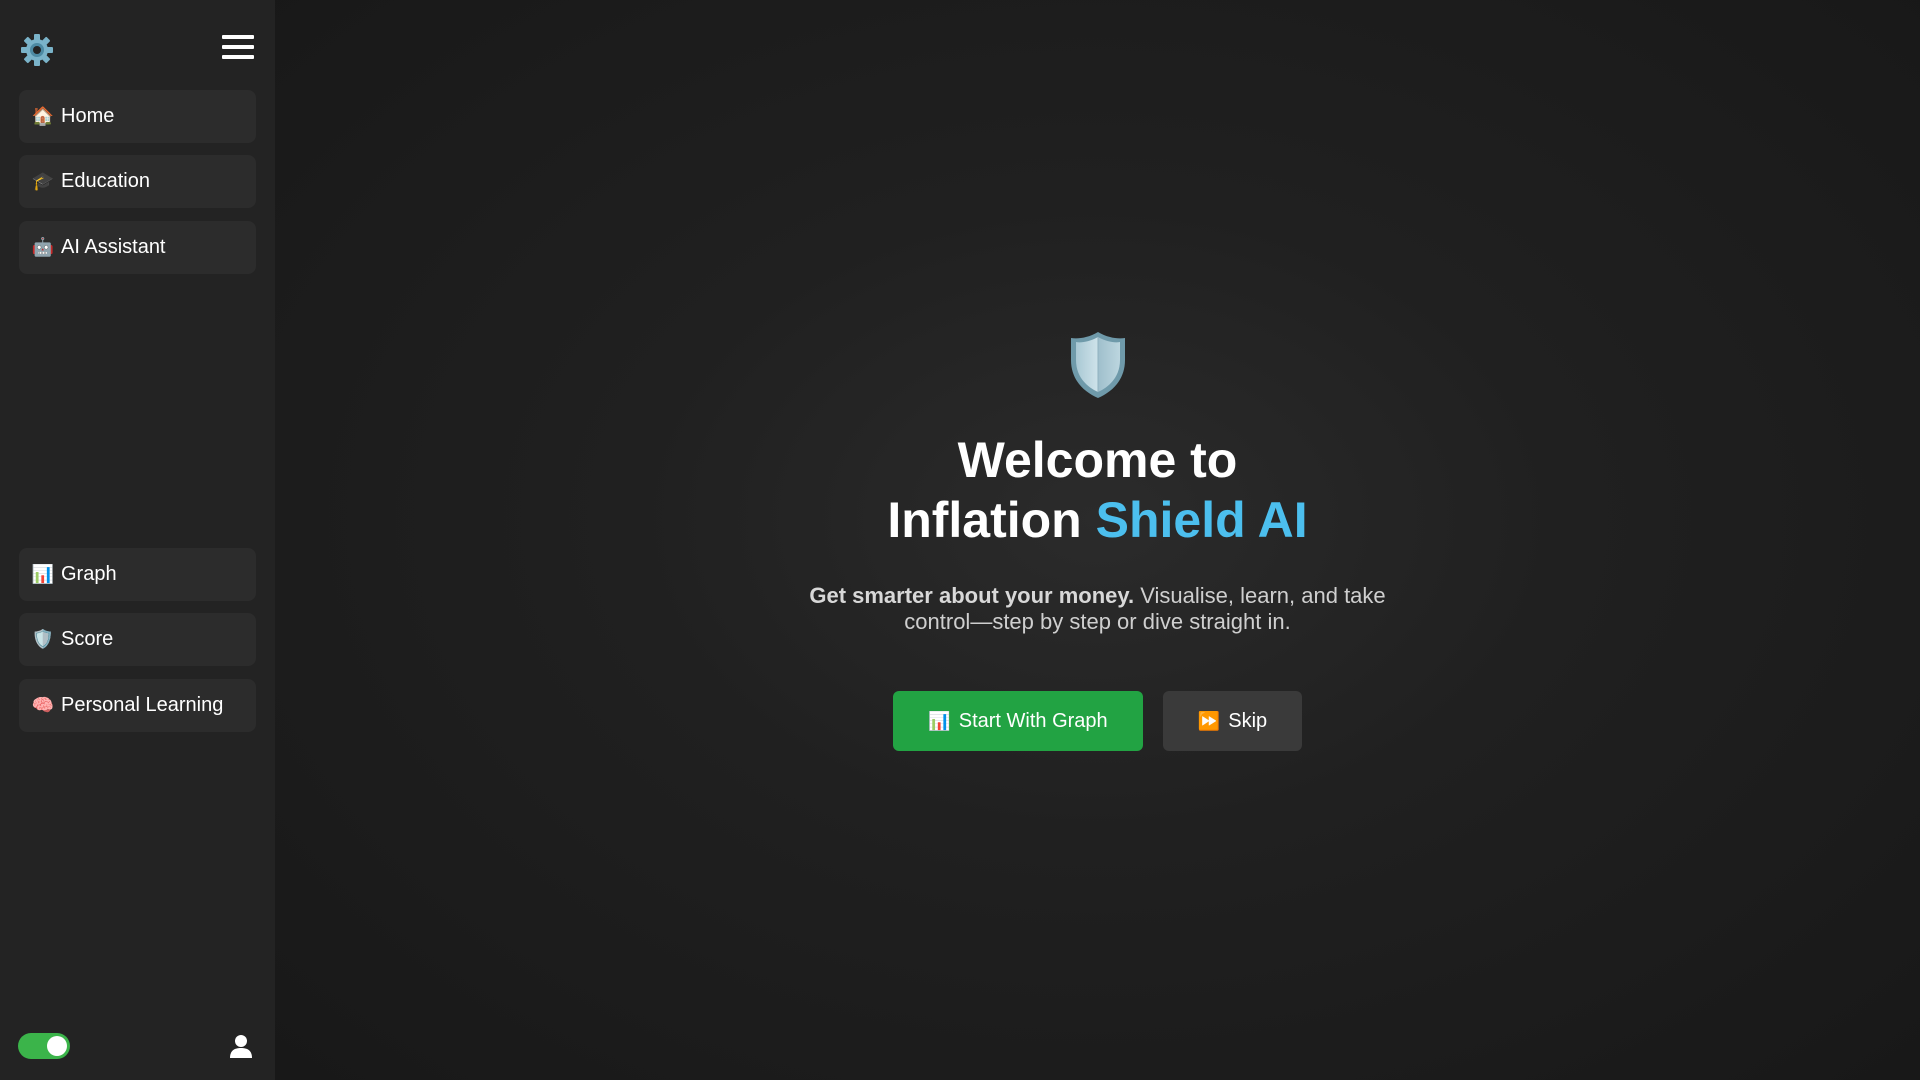 The image size is (1920, 1080). I want to click on sidebar-item-graph: 📊 Graph, so click(137, 574).